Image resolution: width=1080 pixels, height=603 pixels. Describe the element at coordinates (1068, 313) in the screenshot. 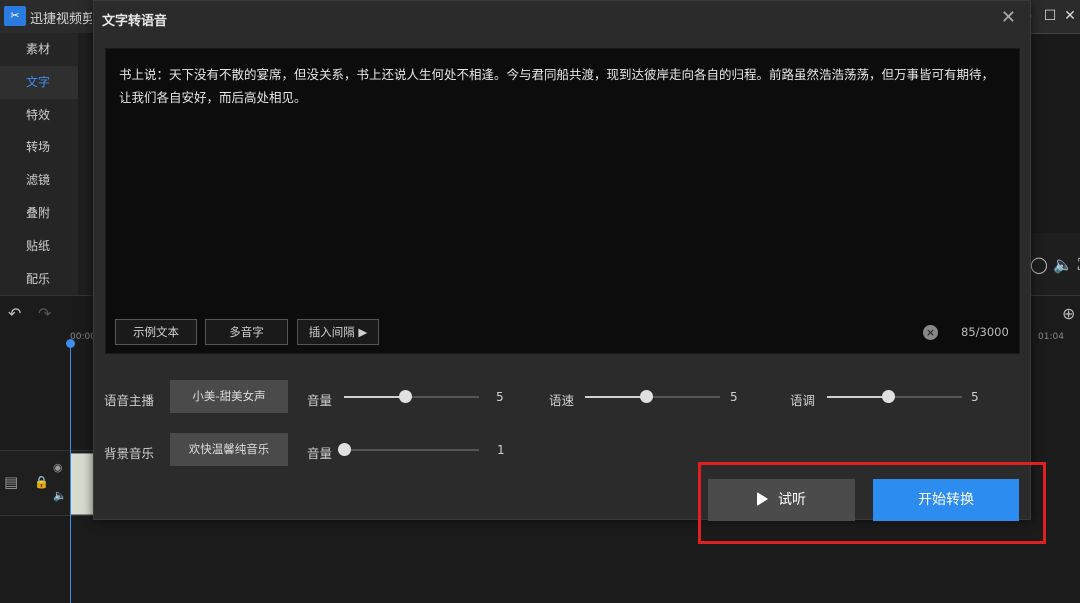

I see `zoom-in-icon: ⊕` at that location.